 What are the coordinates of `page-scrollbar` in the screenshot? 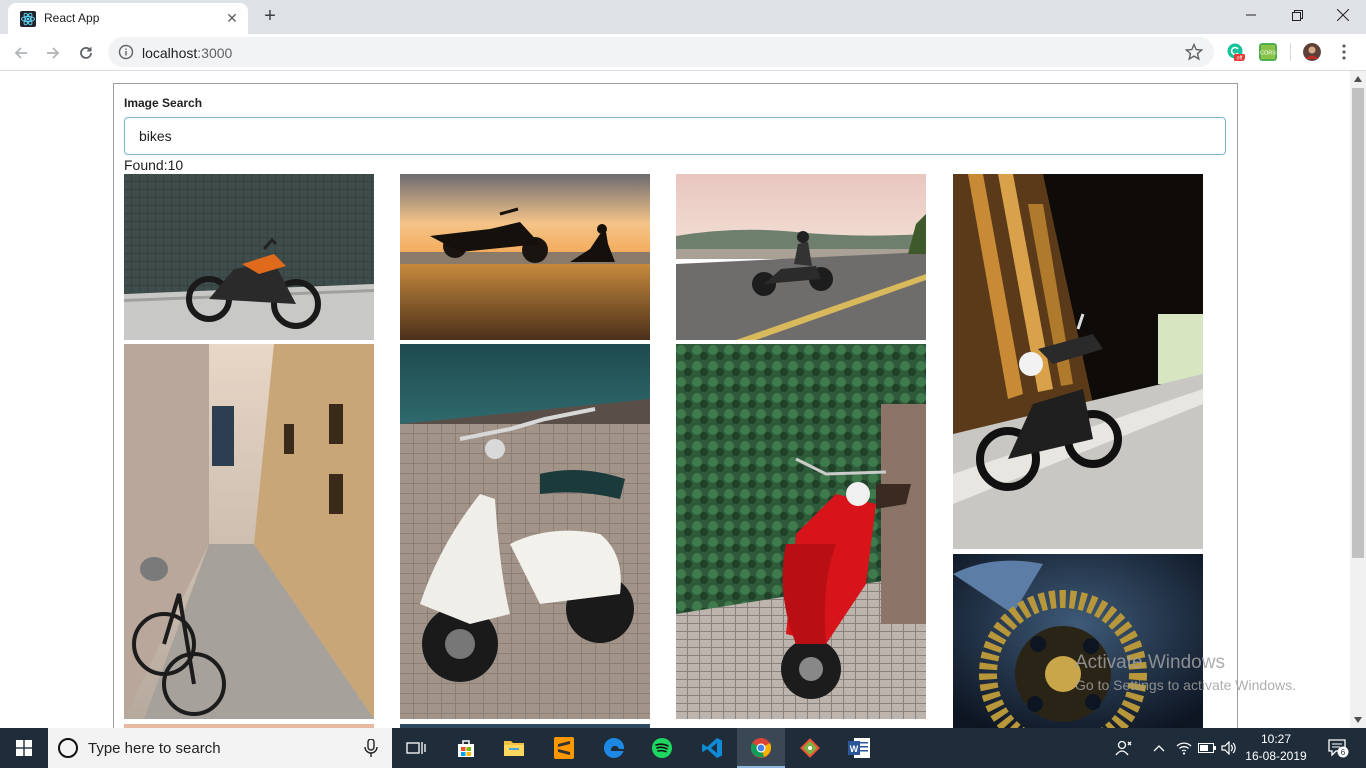 It's located at (1358, 399).